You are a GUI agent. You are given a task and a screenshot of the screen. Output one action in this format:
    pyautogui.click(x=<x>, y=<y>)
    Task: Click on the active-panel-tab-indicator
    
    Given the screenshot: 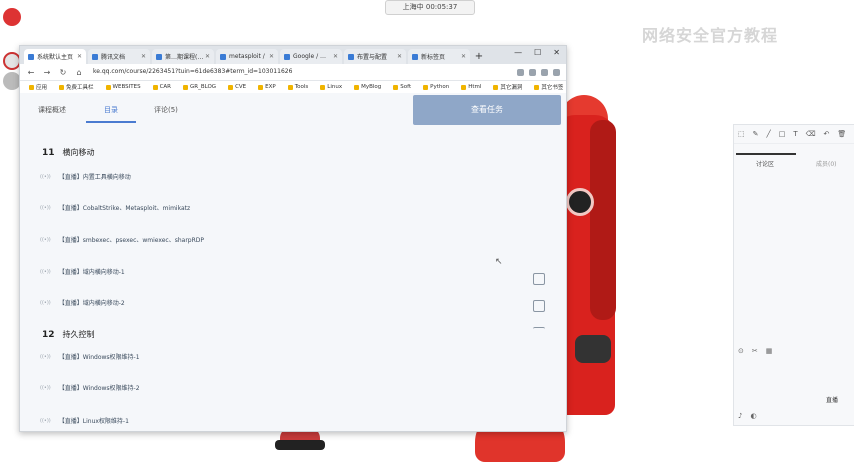 What is the action you would take?
    pyautogui.click(x=766, y=154)
    